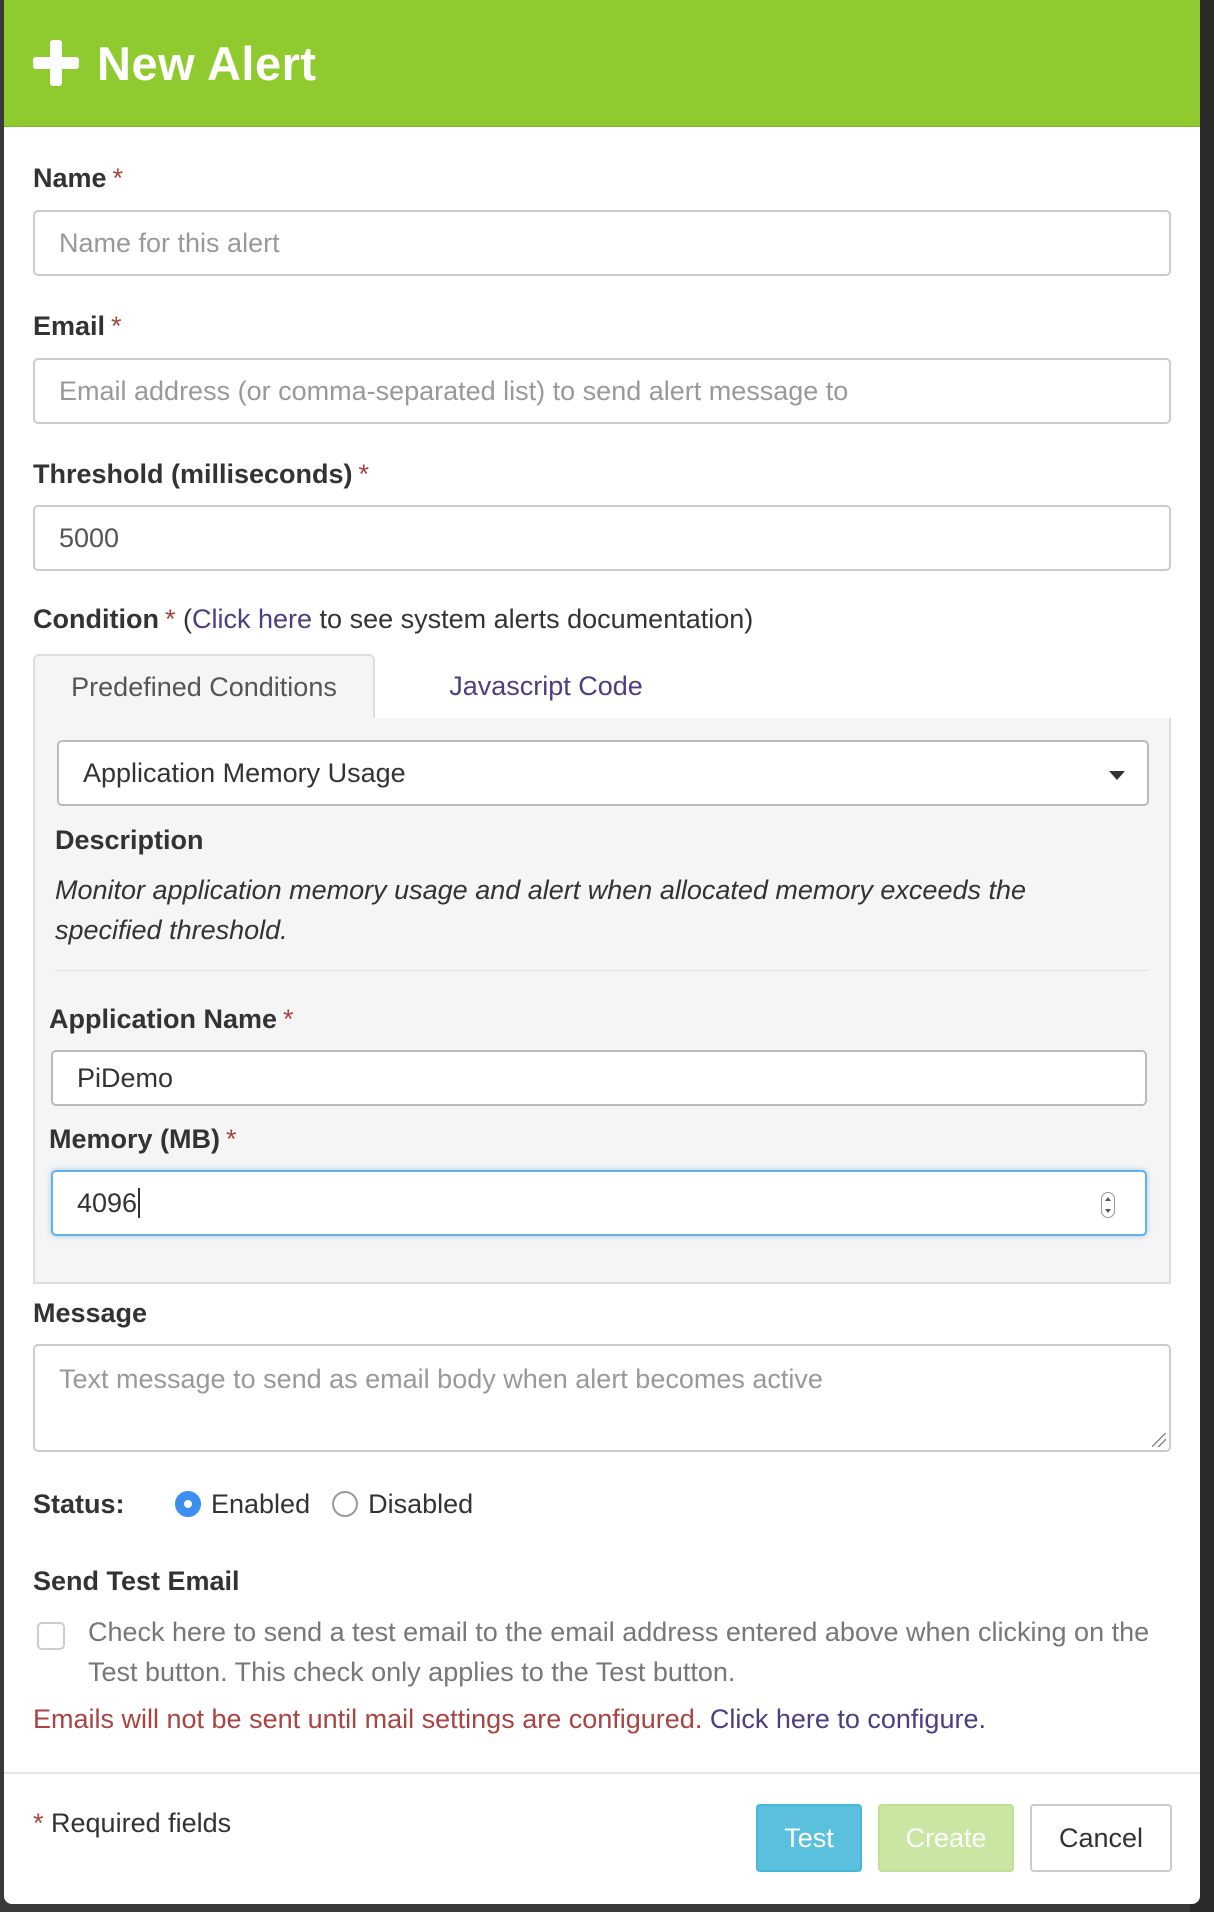 This screenshot has width=1214, height=1912. I want to click on test-button: Test, so click(809, 1838).